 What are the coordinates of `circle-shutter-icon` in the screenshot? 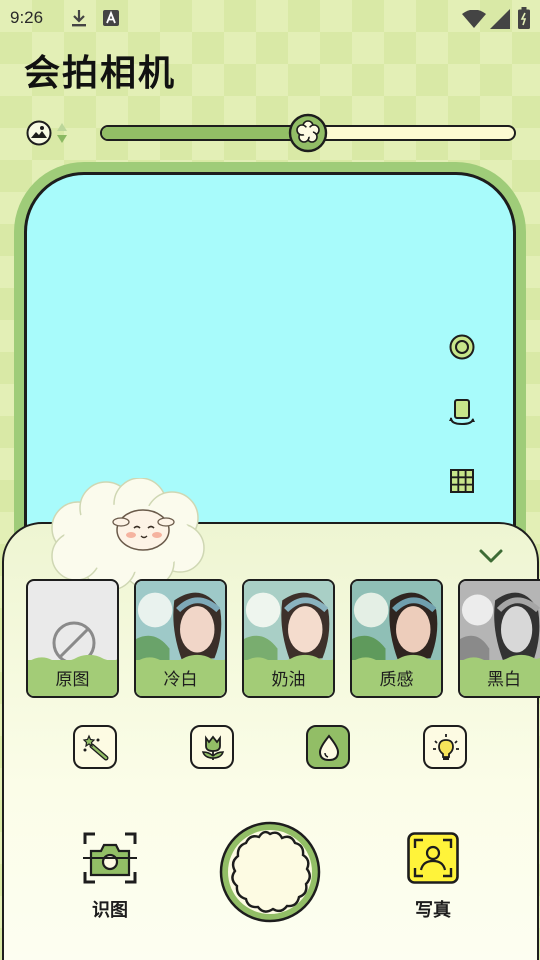 It's located at (462, 347).